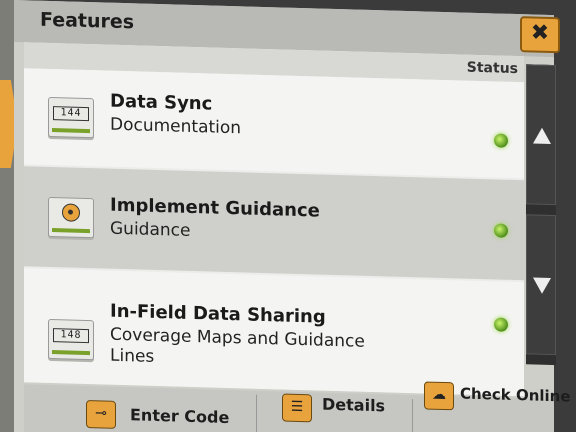 The height and width of the screenshot is (432, 576). What do you see at coordinates (354, 405) in the screenshot?
I see `details-label: Details` at bounding box center [354, 405].